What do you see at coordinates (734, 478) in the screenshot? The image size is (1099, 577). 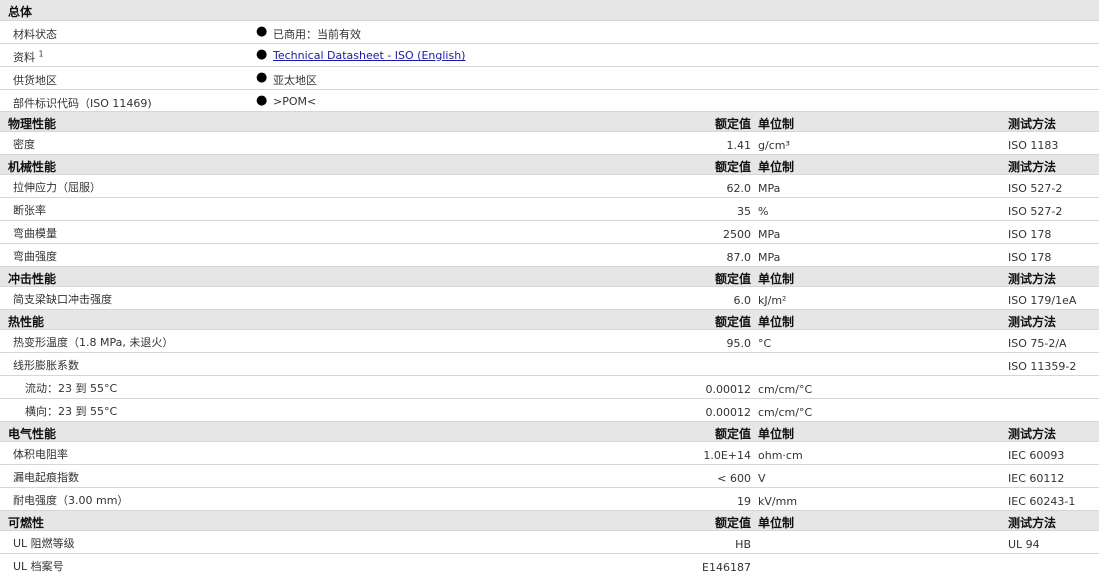 I see `property-value: < 600` at bounding box center [734, 478].